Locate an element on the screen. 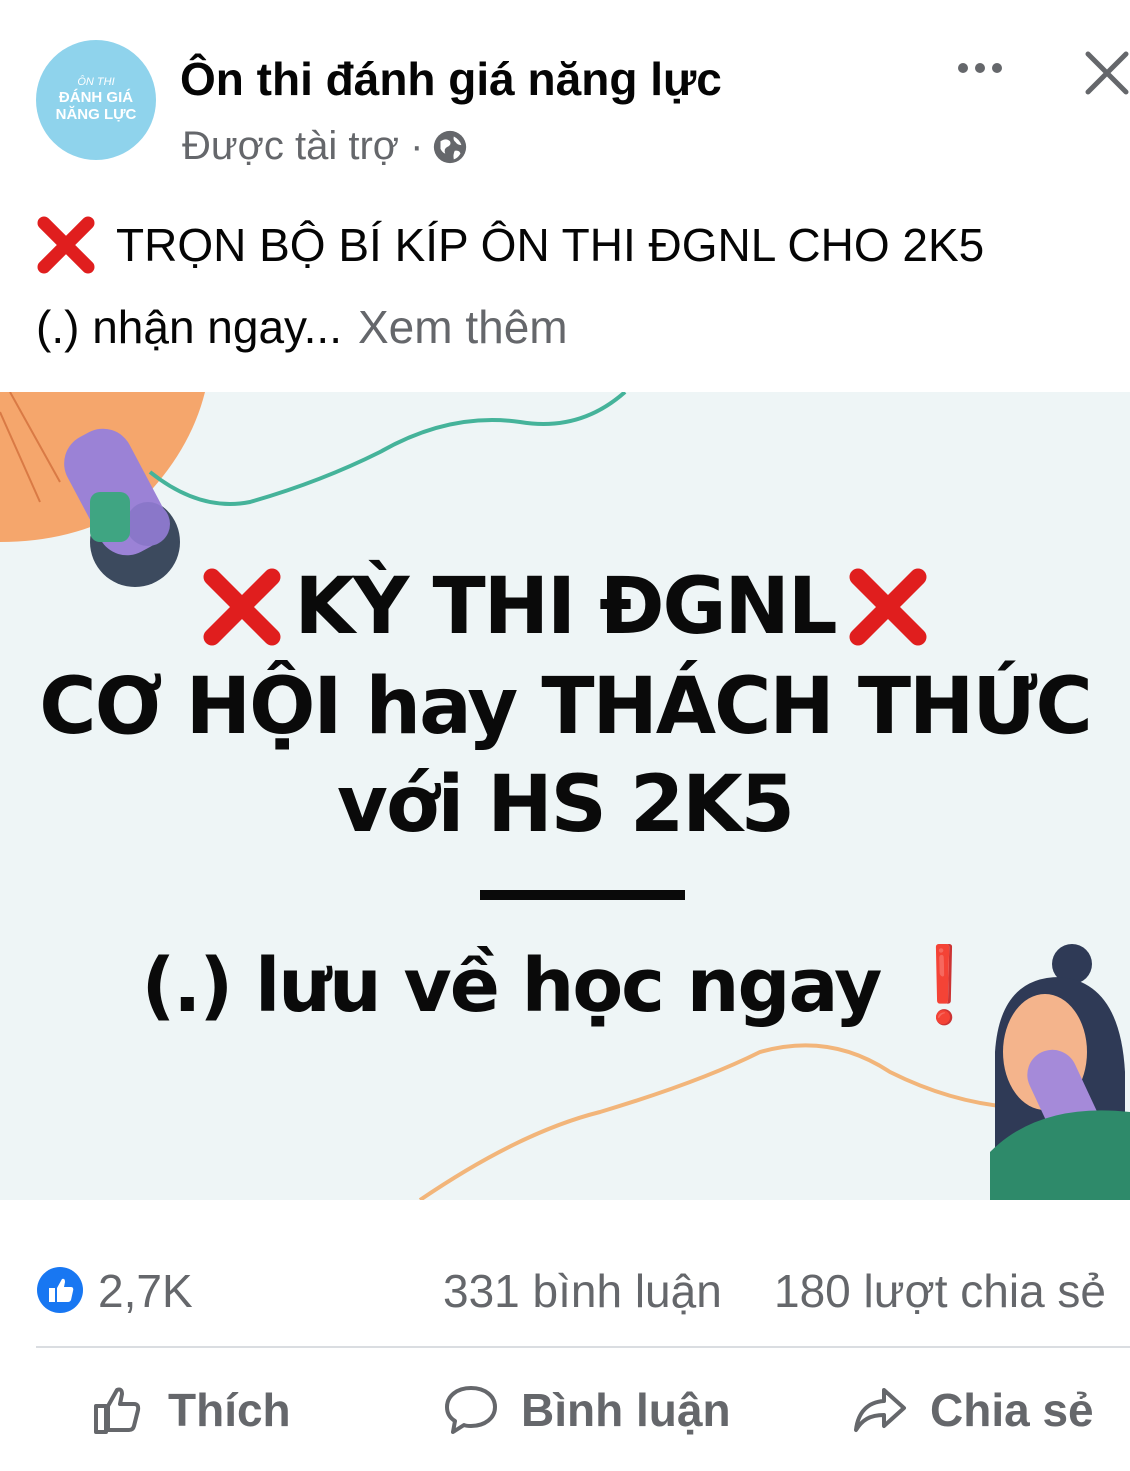 The height and width of the screenshot is (1471, 1130). reaction-stats: 2,7K 331 bình luận 180 lượt chia sẻ is located at coordinates (565, 1290).